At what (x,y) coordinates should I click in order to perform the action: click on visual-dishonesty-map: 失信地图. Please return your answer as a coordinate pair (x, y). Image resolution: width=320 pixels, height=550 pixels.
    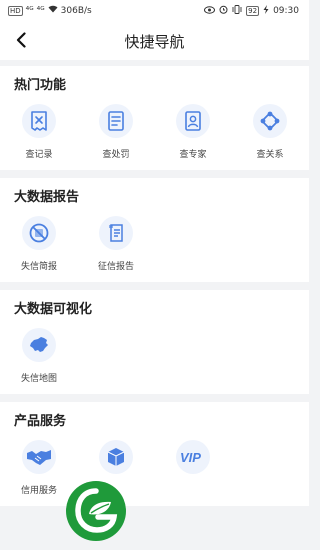
    Looking at the image, I should click on (39, 356).